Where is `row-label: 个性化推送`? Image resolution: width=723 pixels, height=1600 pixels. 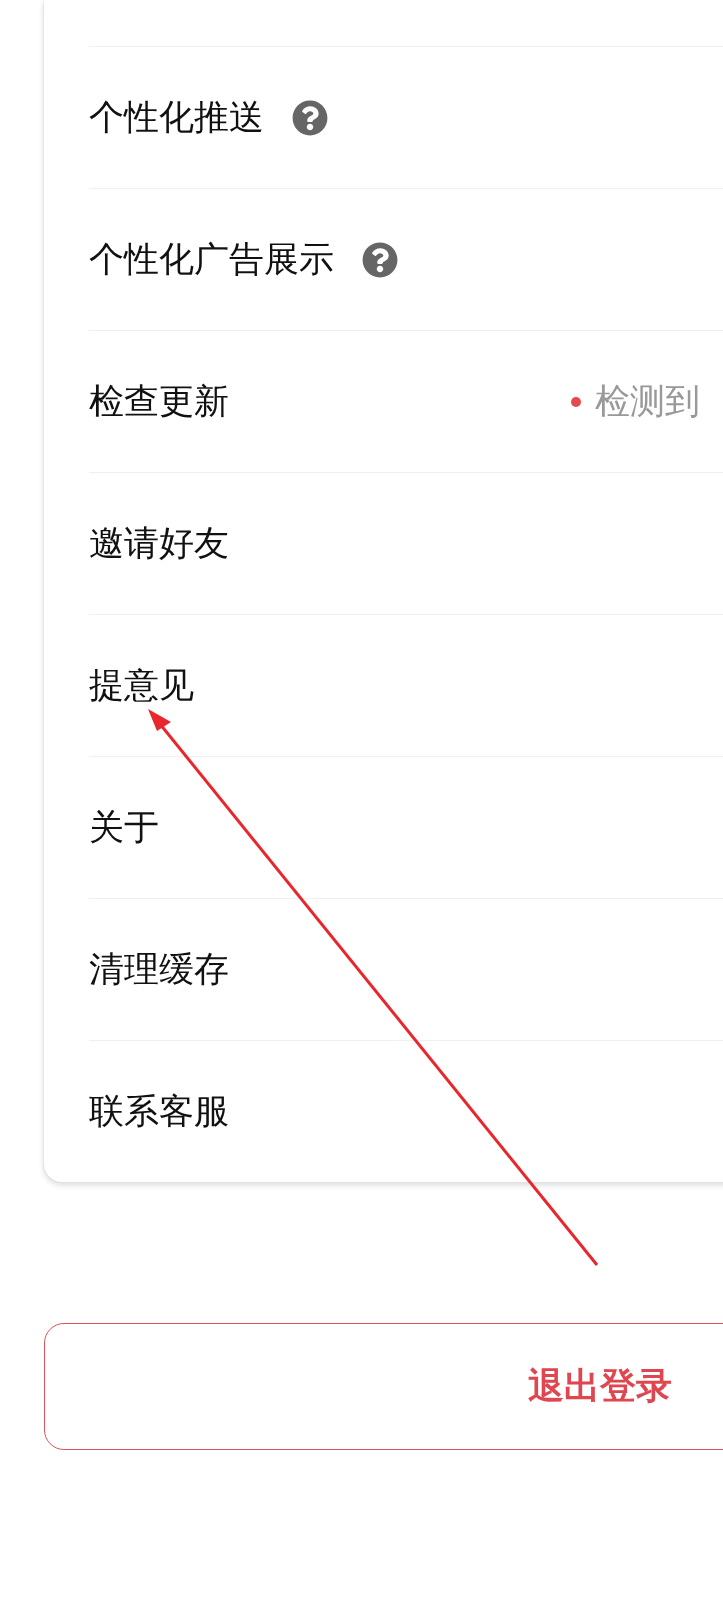 row-label: 个性化推送 is located at coordinates (176, 117).